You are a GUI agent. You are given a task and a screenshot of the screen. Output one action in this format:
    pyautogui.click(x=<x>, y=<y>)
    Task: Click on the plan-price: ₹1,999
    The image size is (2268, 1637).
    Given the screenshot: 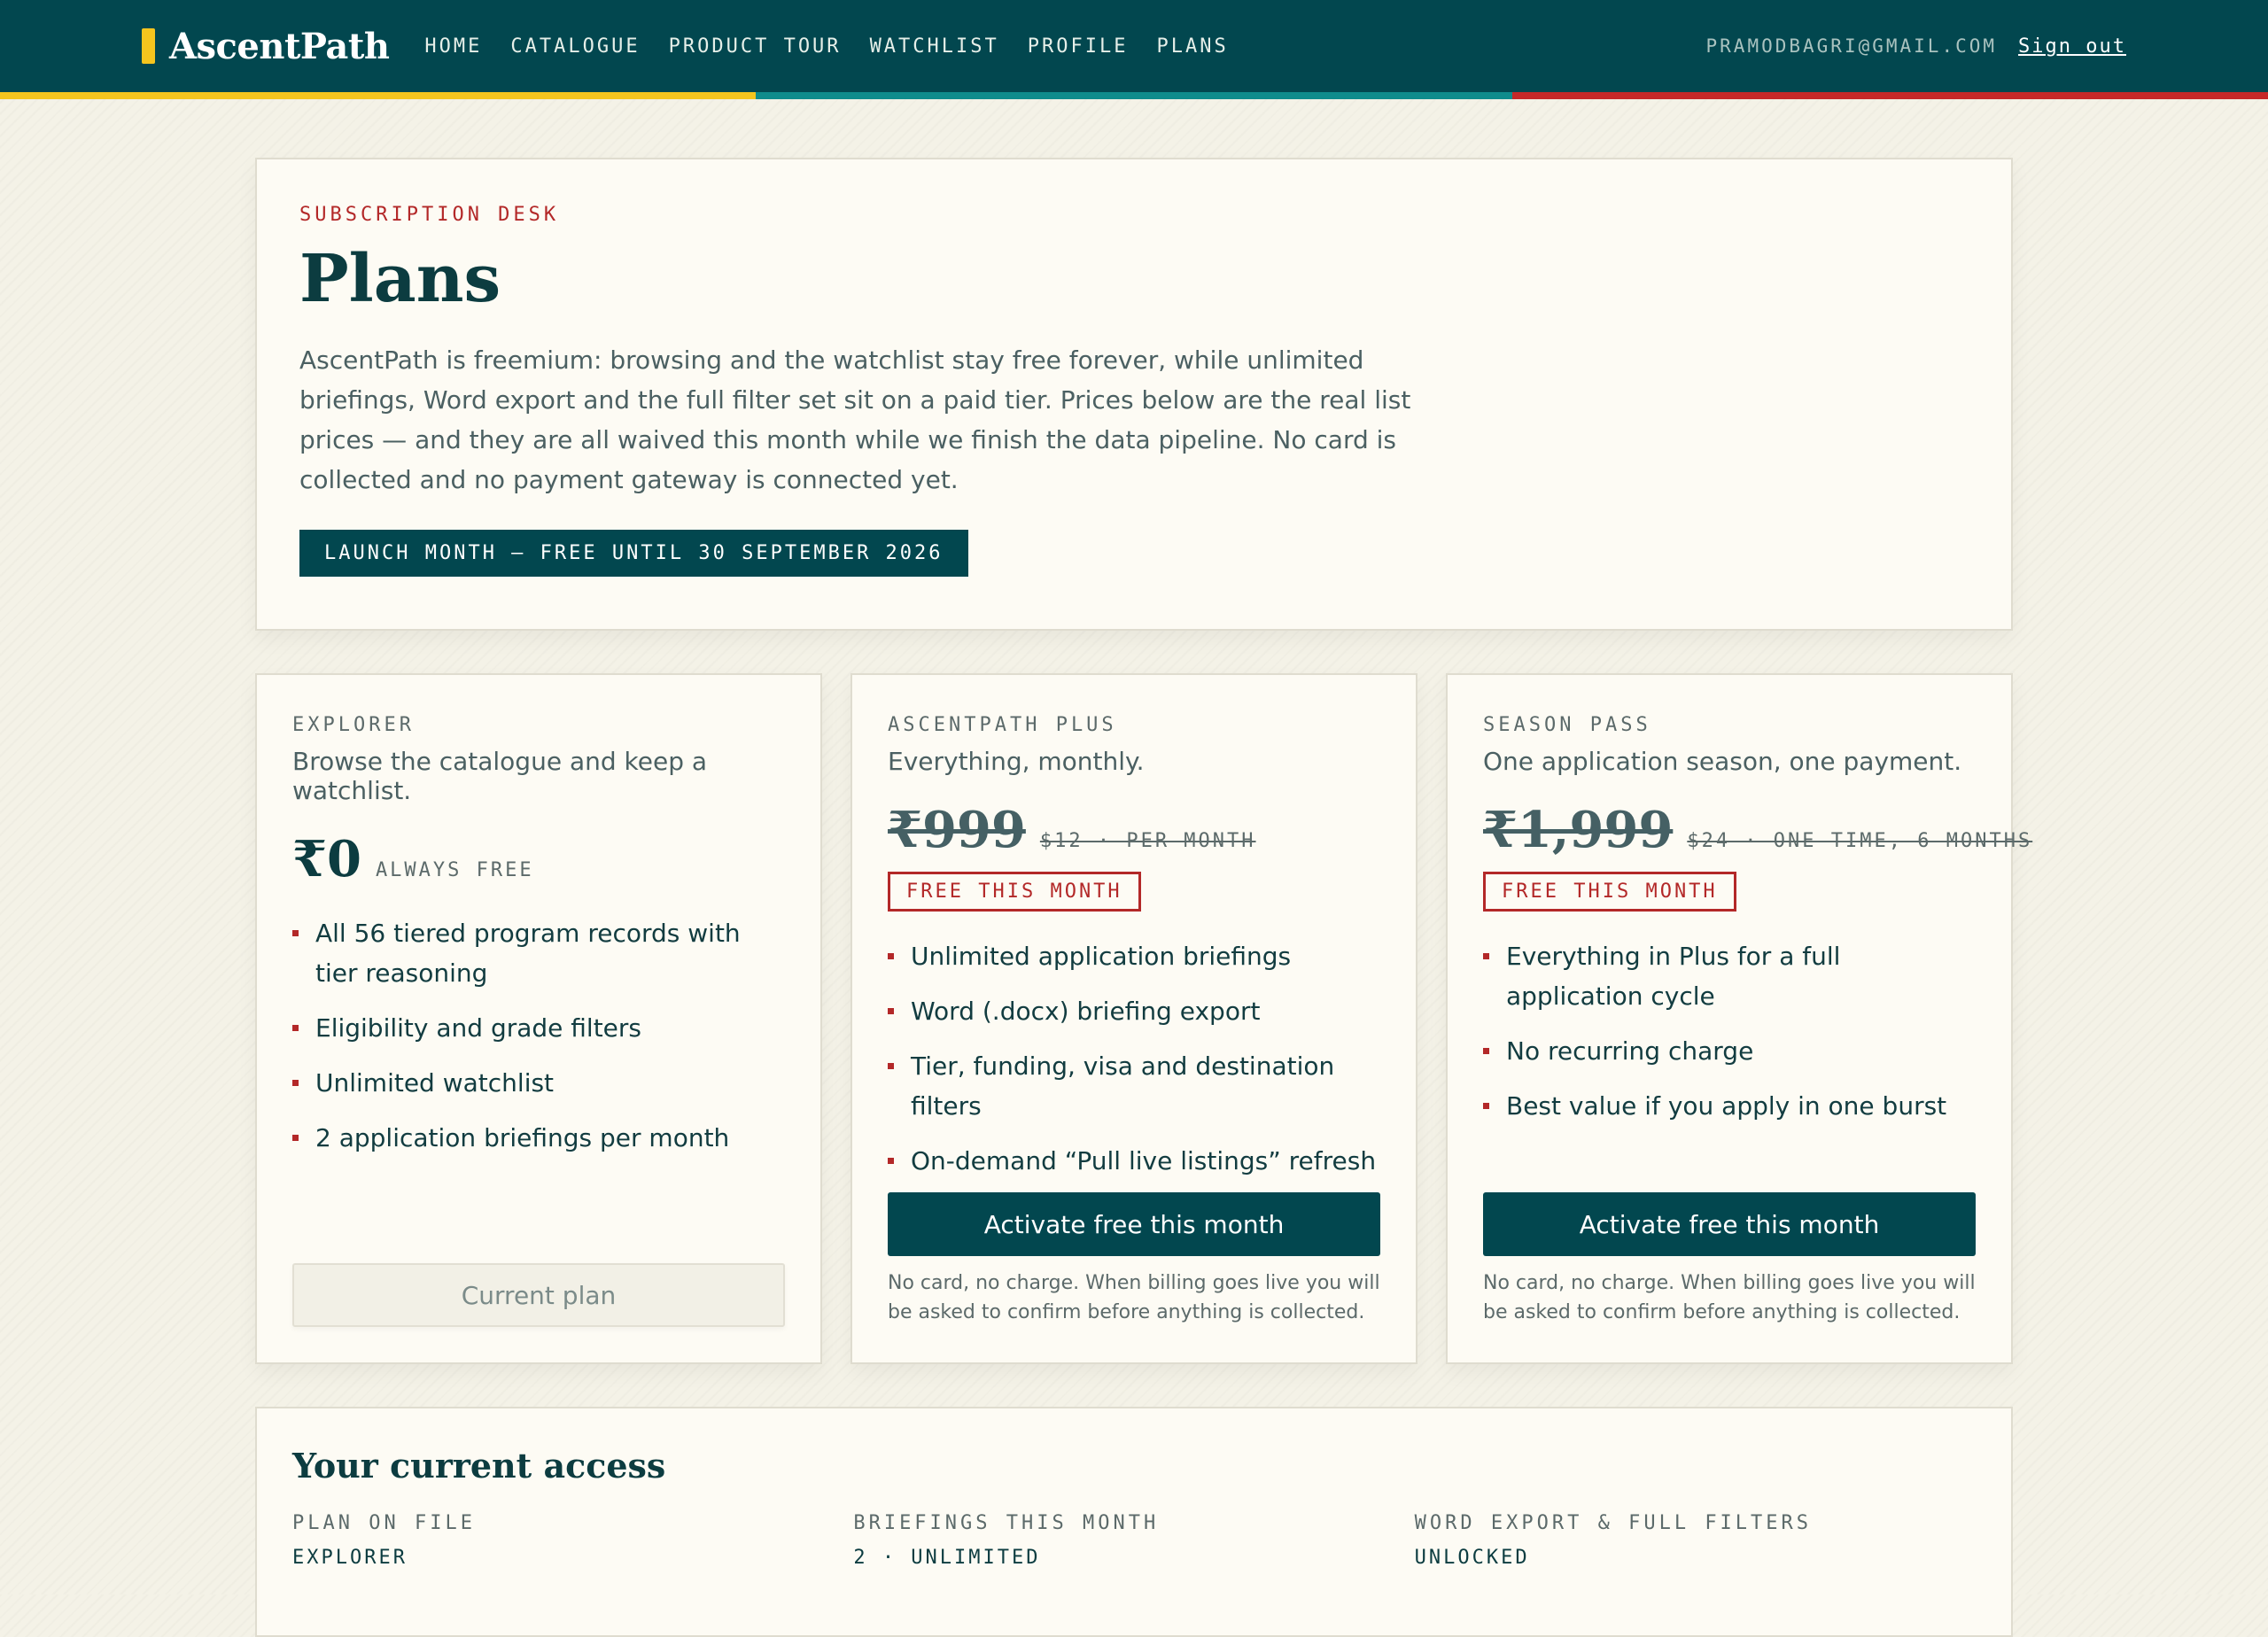 What is the action you would take?
    pyautogui.click(x=1578, y=830)
    